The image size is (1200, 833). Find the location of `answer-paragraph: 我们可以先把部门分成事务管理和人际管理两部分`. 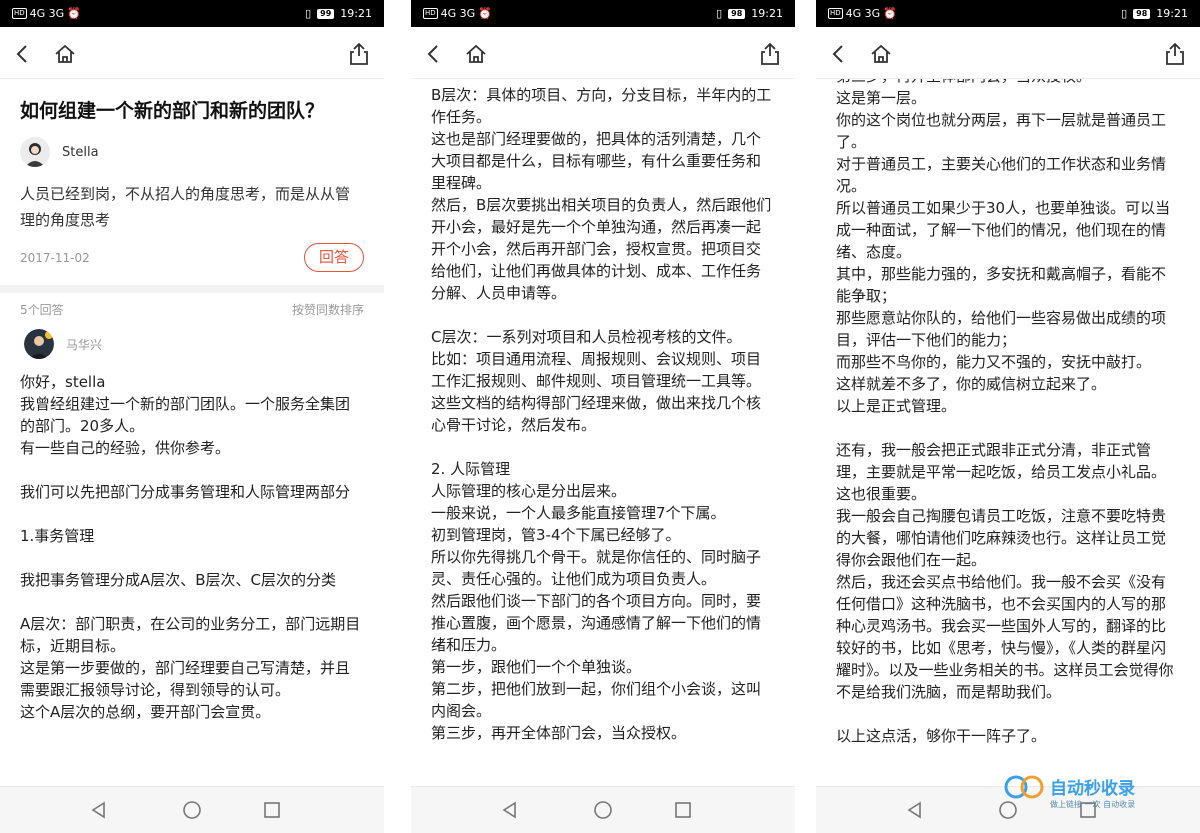

answer-paragraph: 我们可以先把部门分成事务管理和人际管理两部分 is located at coordinates (185, 492).